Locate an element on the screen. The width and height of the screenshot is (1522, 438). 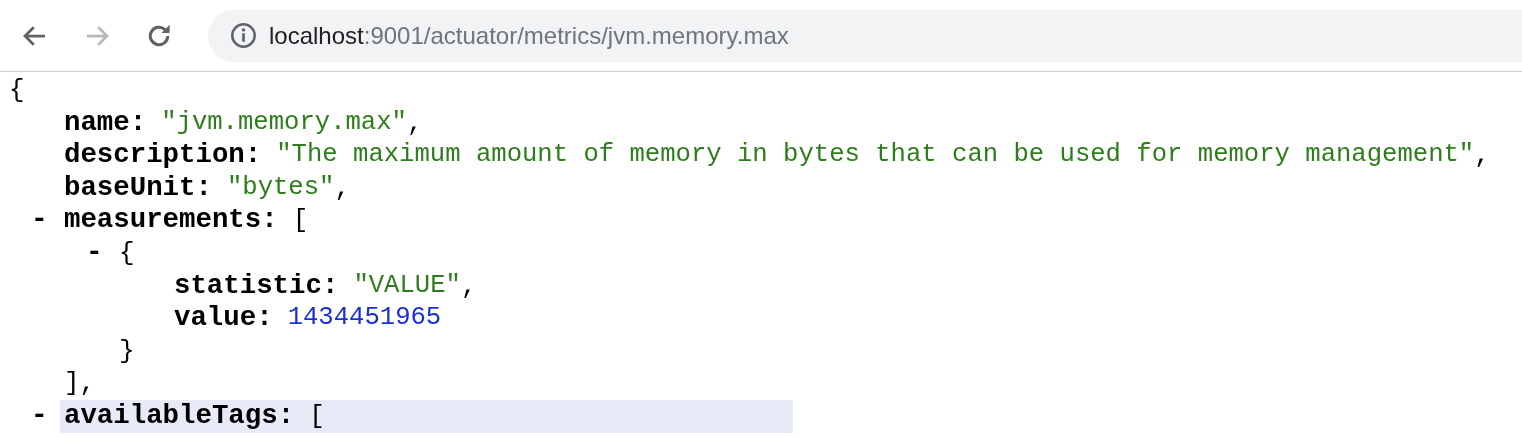
info-icon is located at coordinates (243, 35).